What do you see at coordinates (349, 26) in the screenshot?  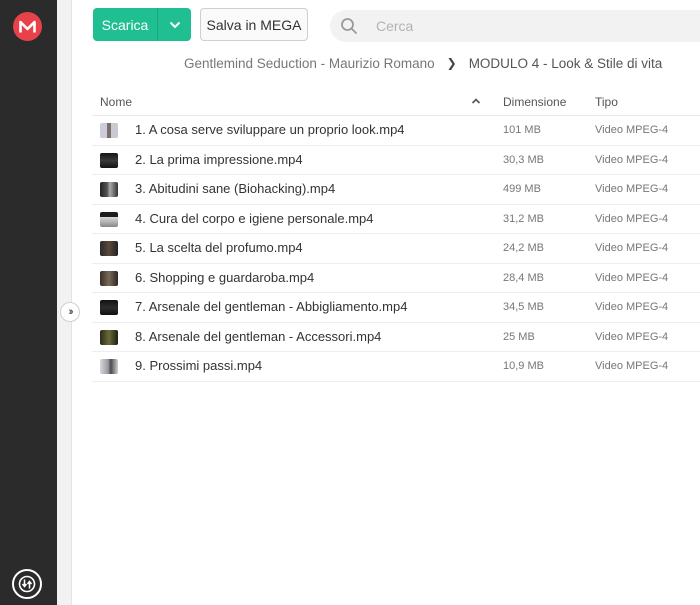 I see `search-icon` at bounding box center [349, 26].